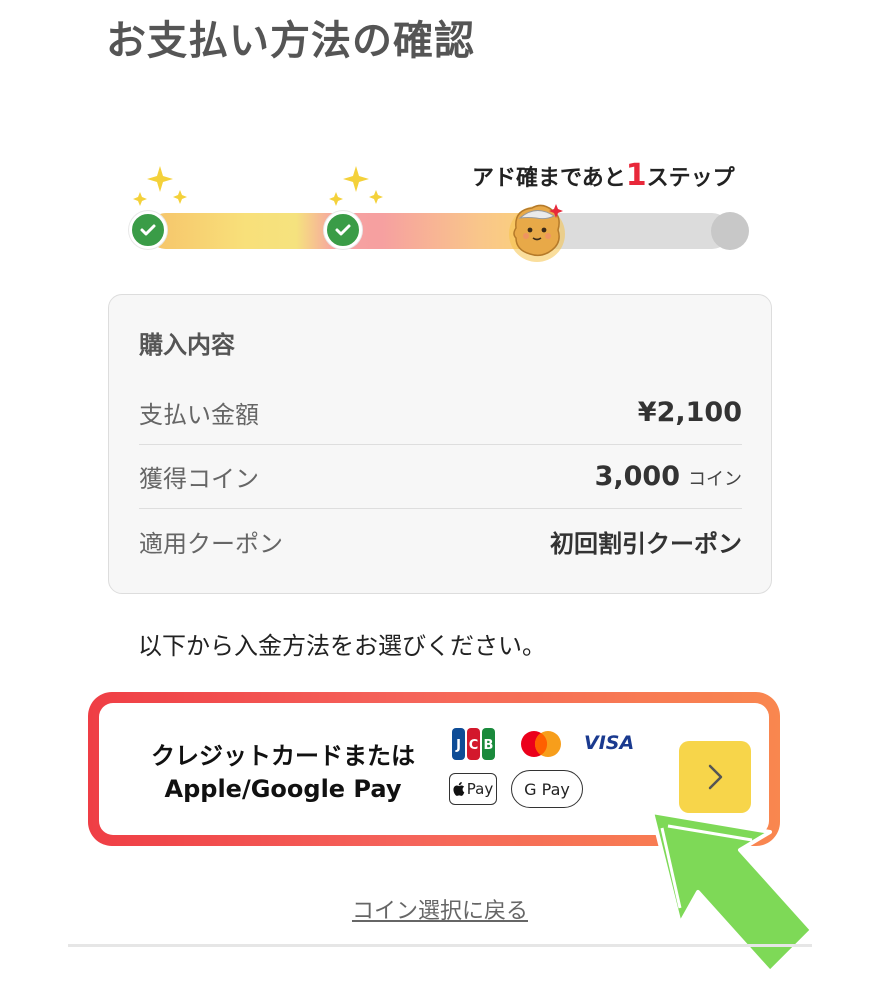  Describe the element at coordinates (283, 773) in the screenshot. I see `payment-option-label: クレジットカードまたは Apple/Google Pay` at that location.